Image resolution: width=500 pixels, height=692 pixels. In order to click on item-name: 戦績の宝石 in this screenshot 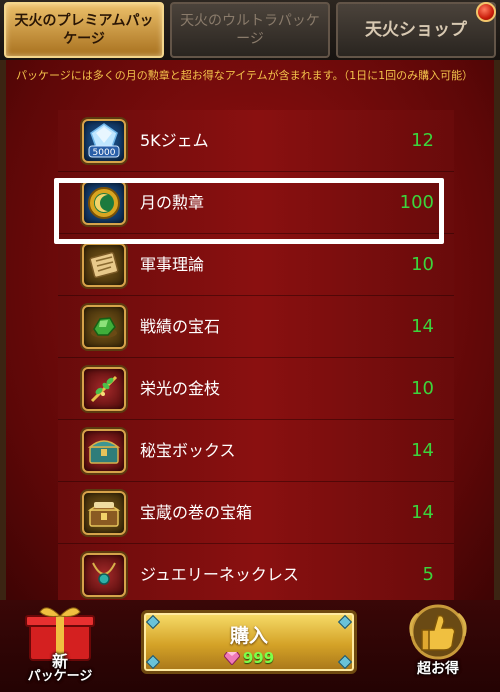, I will do `click(180, 326)`.